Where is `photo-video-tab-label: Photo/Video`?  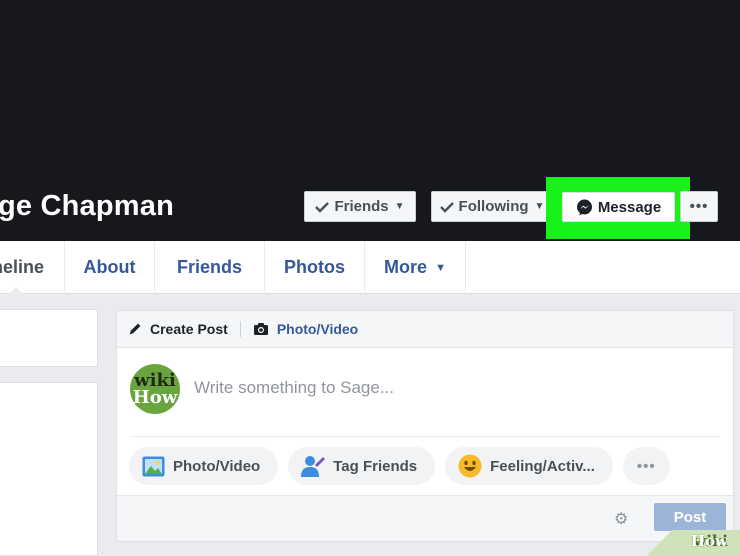 photo-video-tab-label: Photo/Video is located at coordinates (317, 329).